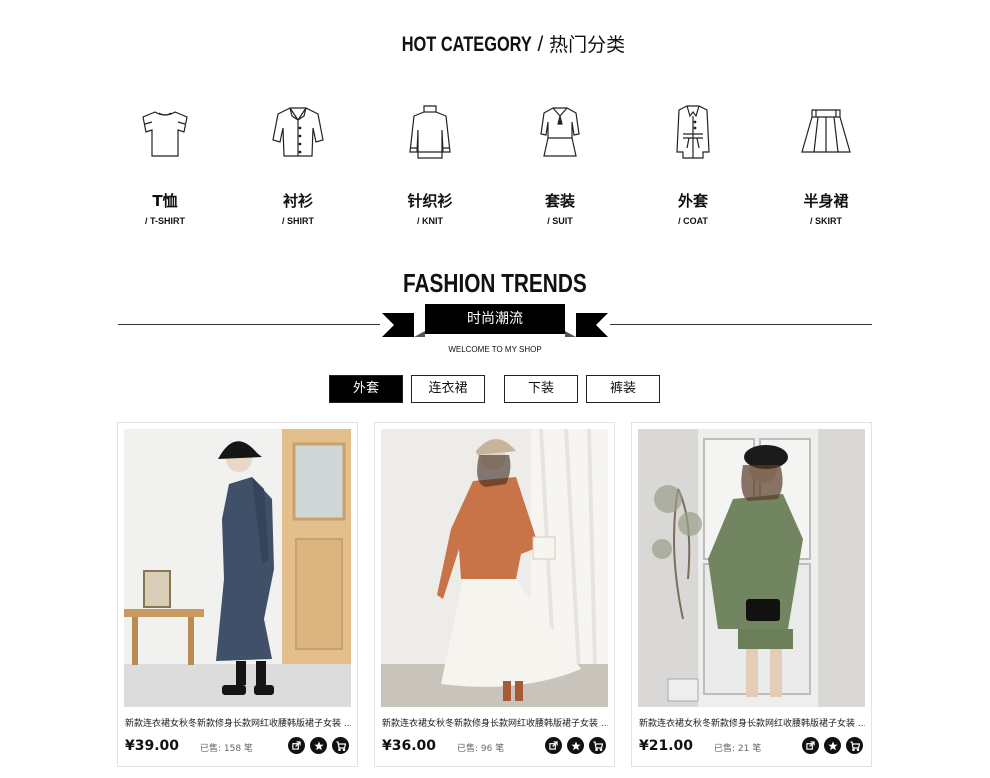 The width and height of the screenshot is (990, 778). I want to click on category-tshirt: T恤 / T-SHIRT, so click(165, 163).